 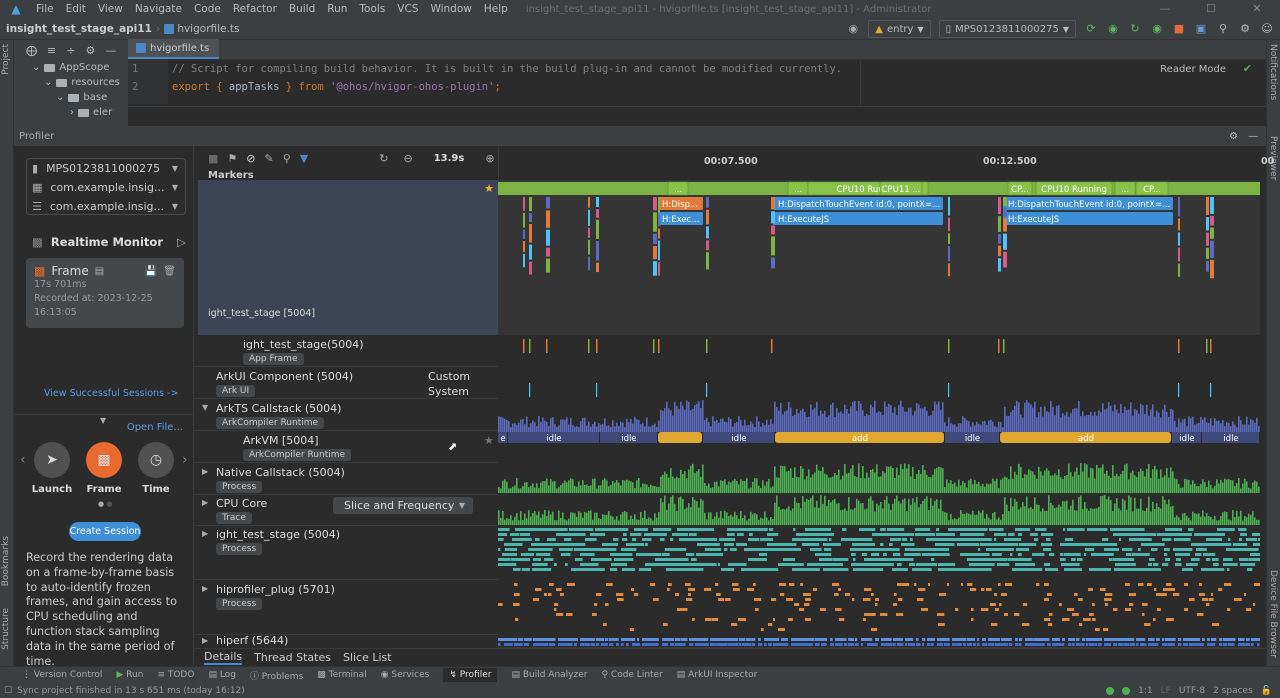 I want to click on menu-refactor: Refactor, so click(x=255, y=9).